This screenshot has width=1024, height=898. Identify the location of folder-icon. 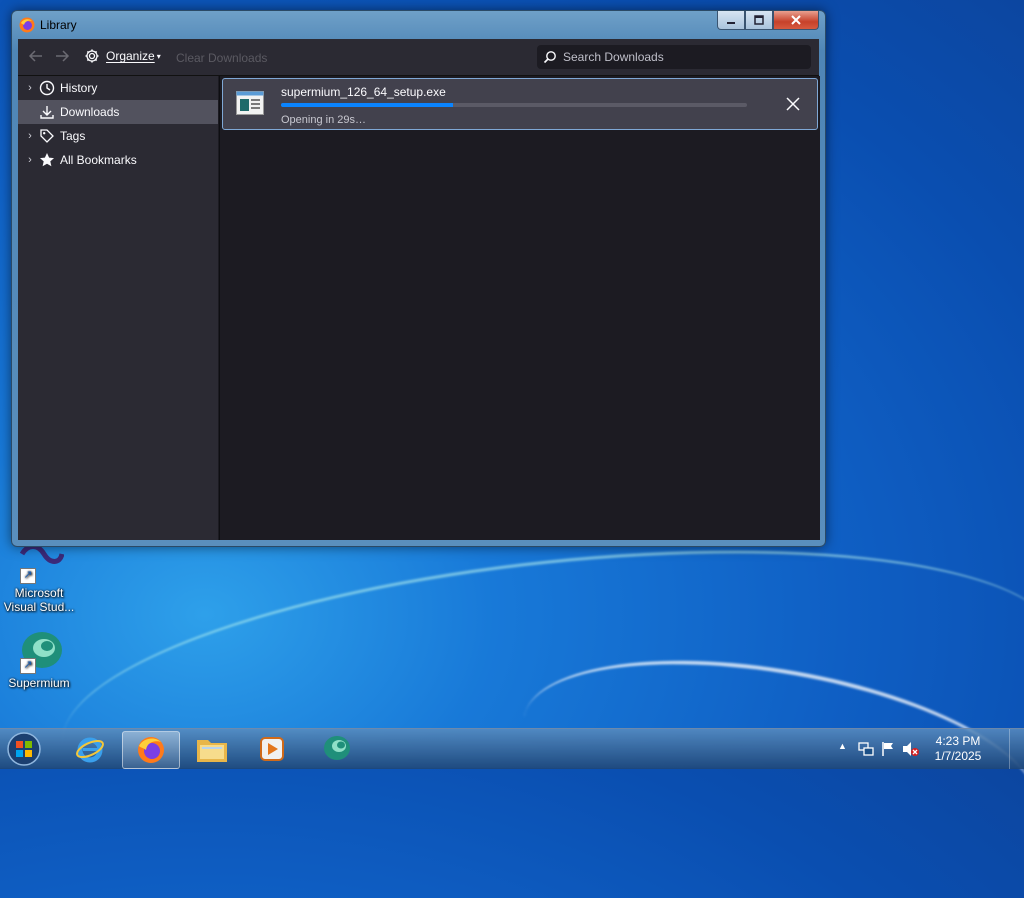
(212, 751).